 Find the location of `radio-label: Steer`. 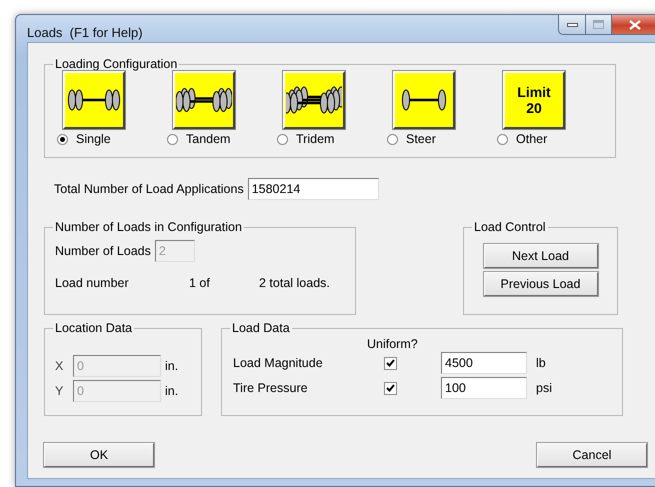

radio-label: Steer is located at coordinates (421, 139).